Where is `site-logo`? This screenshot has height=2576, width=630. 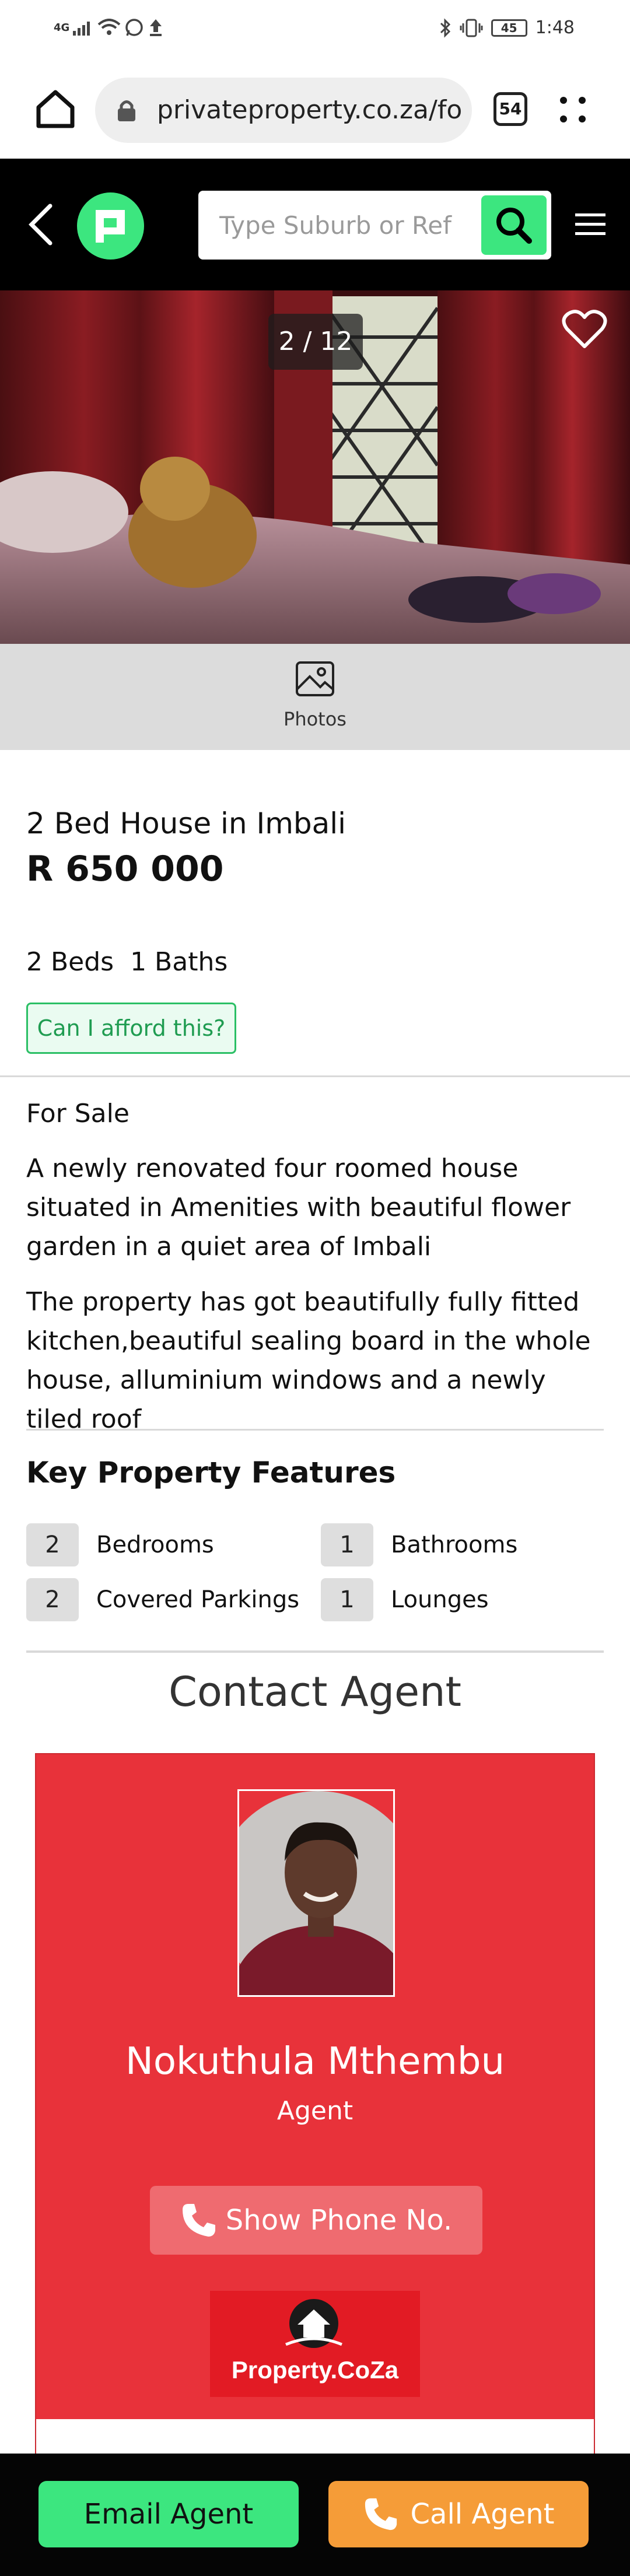 site-logo is located at coordinates (110, 226).